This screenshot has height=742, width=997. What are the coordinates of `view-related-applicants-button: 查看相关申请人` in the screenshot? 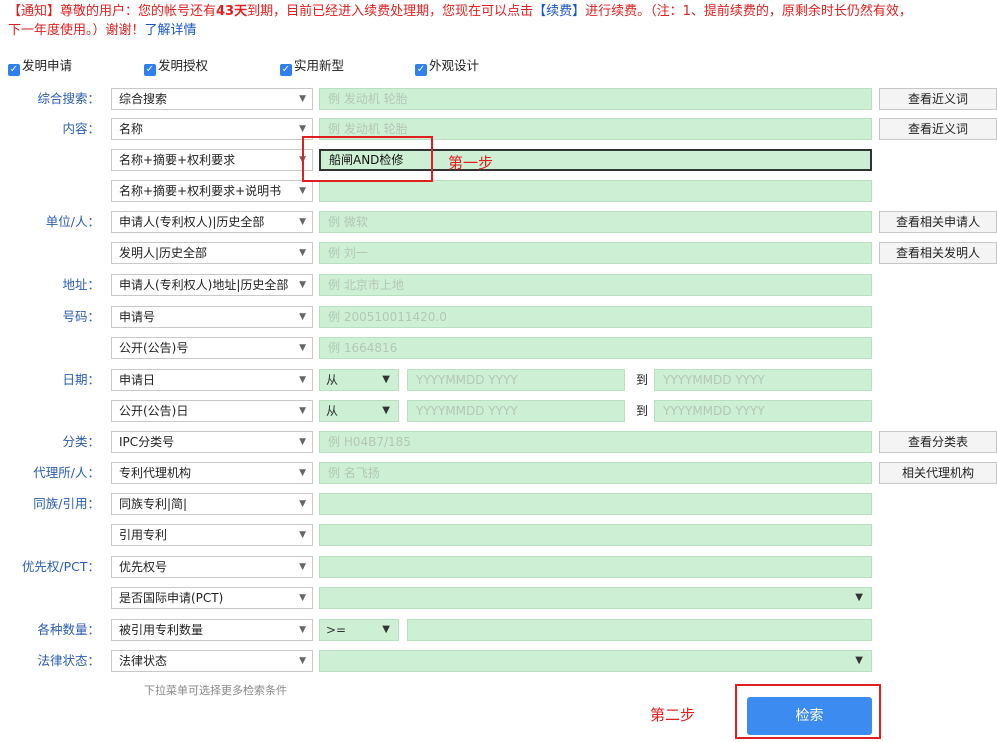 It's located at (938, 222).